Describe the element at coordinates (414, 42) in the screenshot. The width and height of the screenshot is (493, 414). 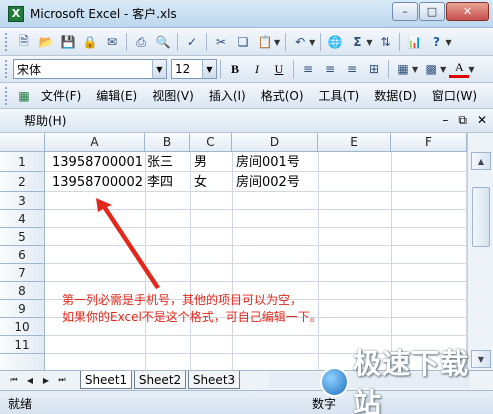
I see `chart-icon: 📊` at that location.